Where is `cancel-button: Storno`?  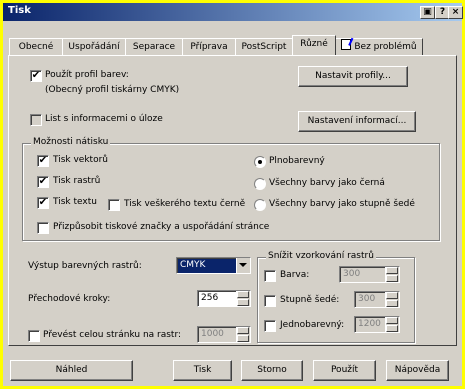
cancel-button: Storno is located at coordinates (272, 370).